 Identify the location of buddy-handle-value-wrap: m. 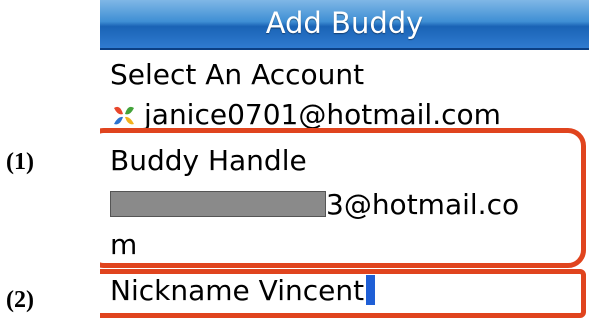
(124, 244).